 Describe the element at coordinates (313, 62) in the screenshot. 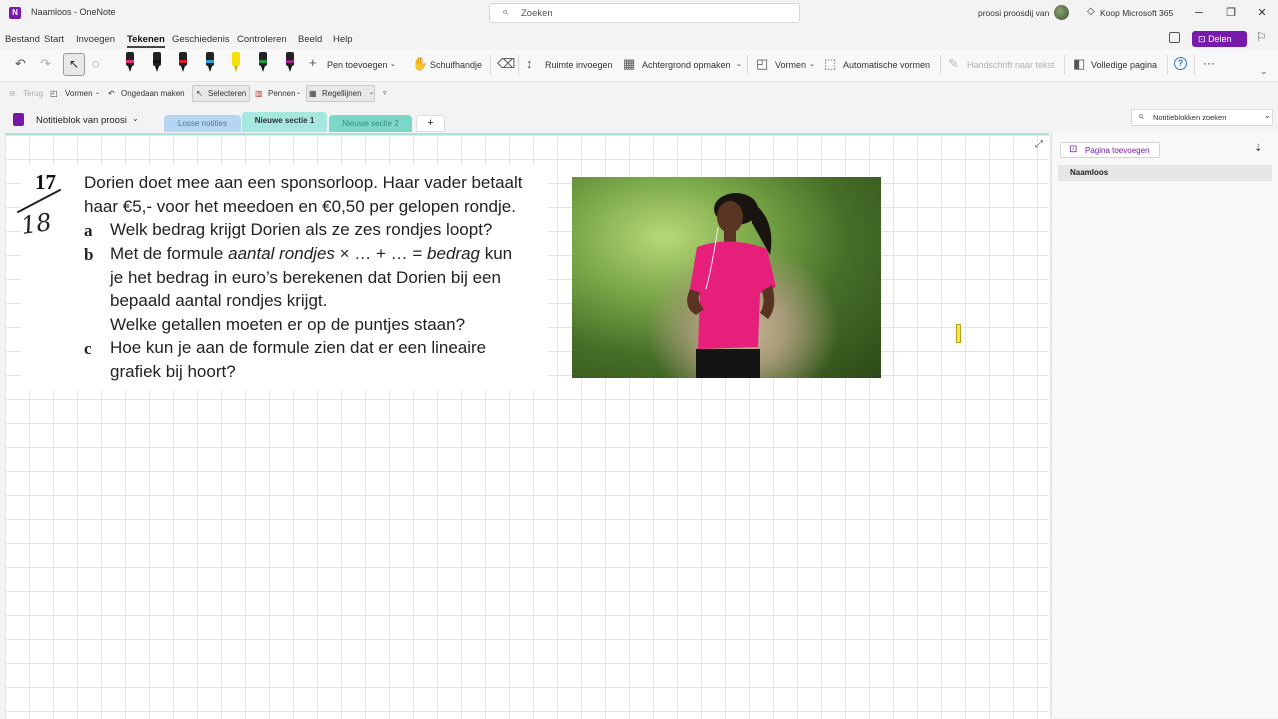

I see `plus-icon: +` at that location.